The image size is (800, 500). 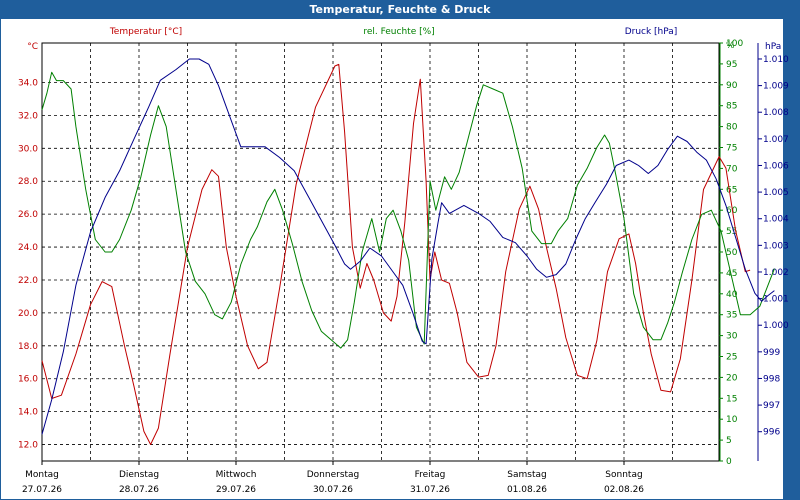 What do you see at coordinates (651, 32) in the screenshot?
I see `press-series-label: Druck [hPa]` at bounding box center [651, 32].